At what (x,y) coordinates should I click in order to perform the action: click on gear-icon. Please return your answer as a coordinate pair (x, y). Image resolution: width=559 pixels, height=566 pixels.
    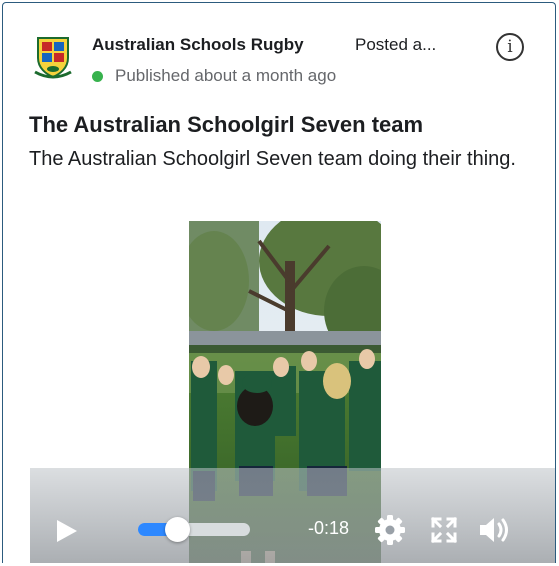
    Looking at the image, I should click on (390, 530).